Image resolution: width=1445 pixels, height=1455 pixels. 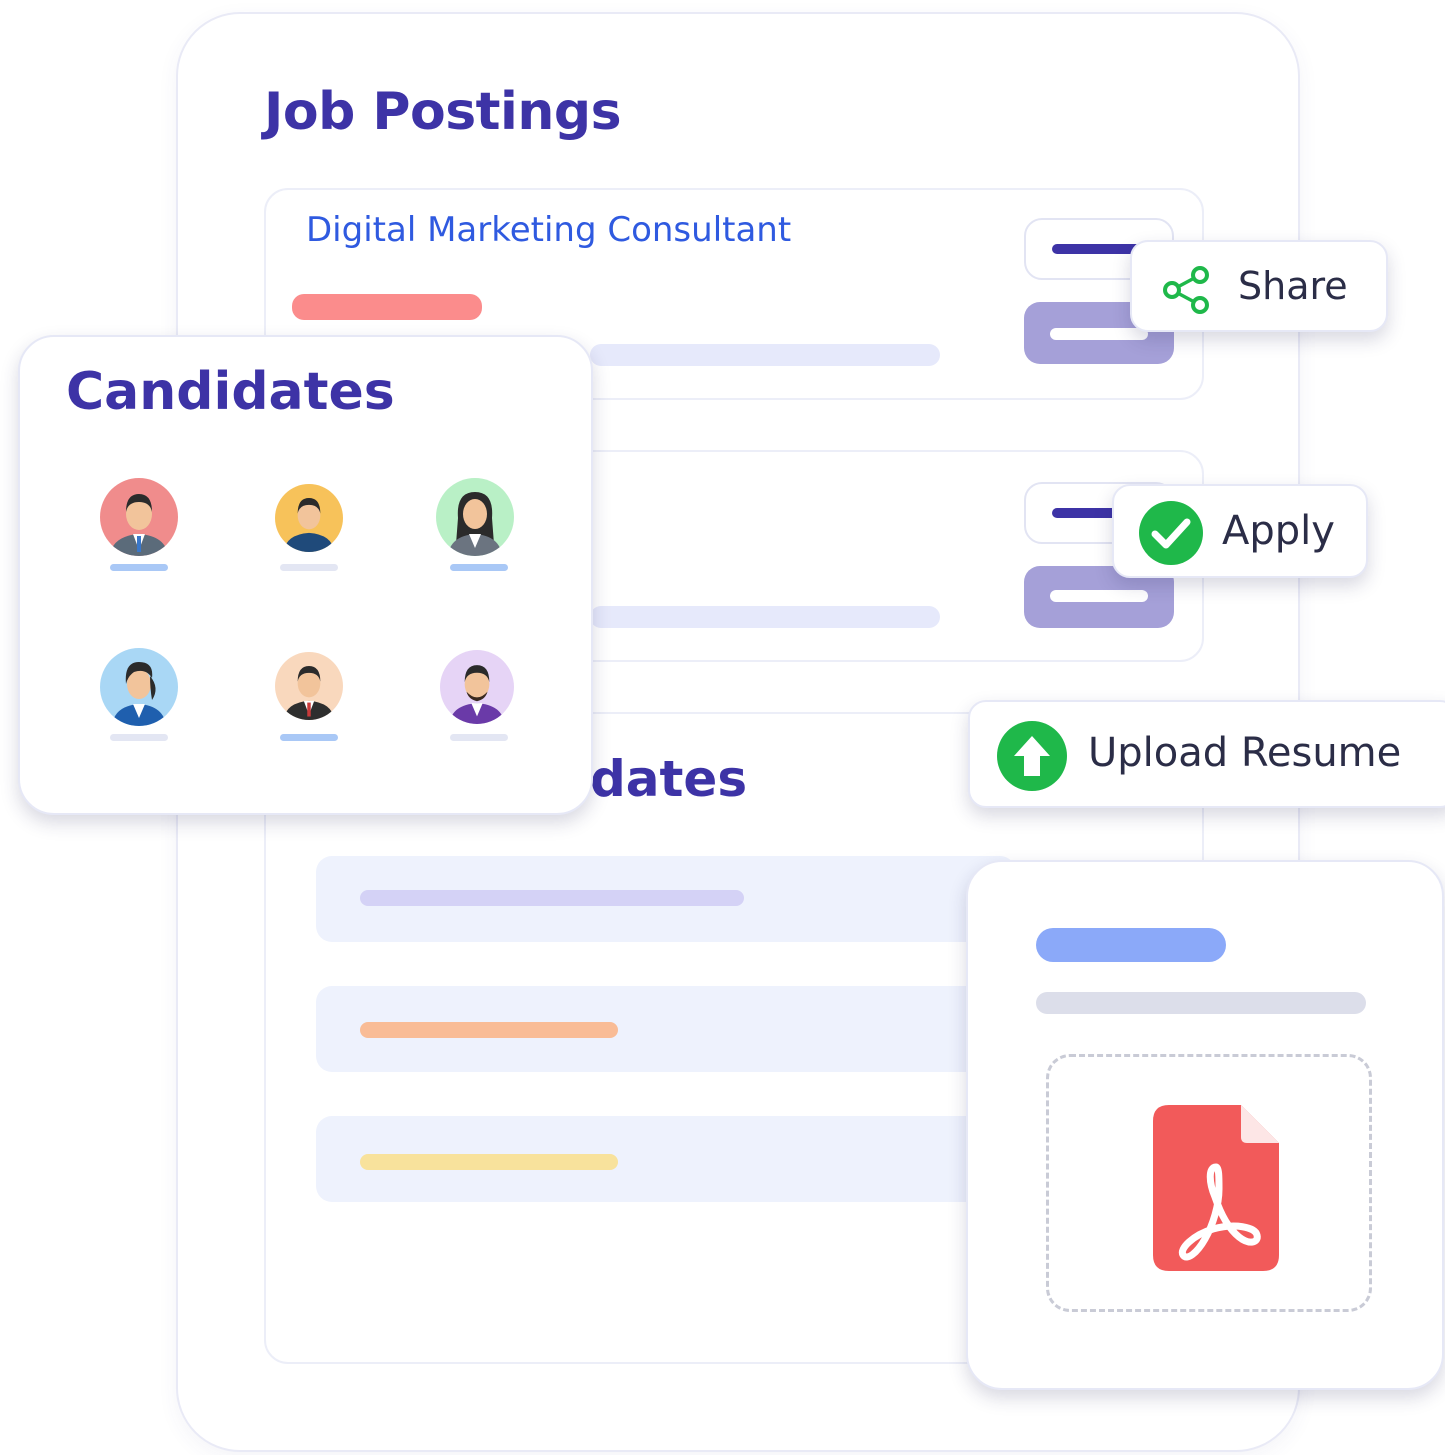 What do you see at coordinates (548, 230) in the screenshot?
I see `job-posting-title: Digital Marketing Consultant` at bounding box center [548, 230].